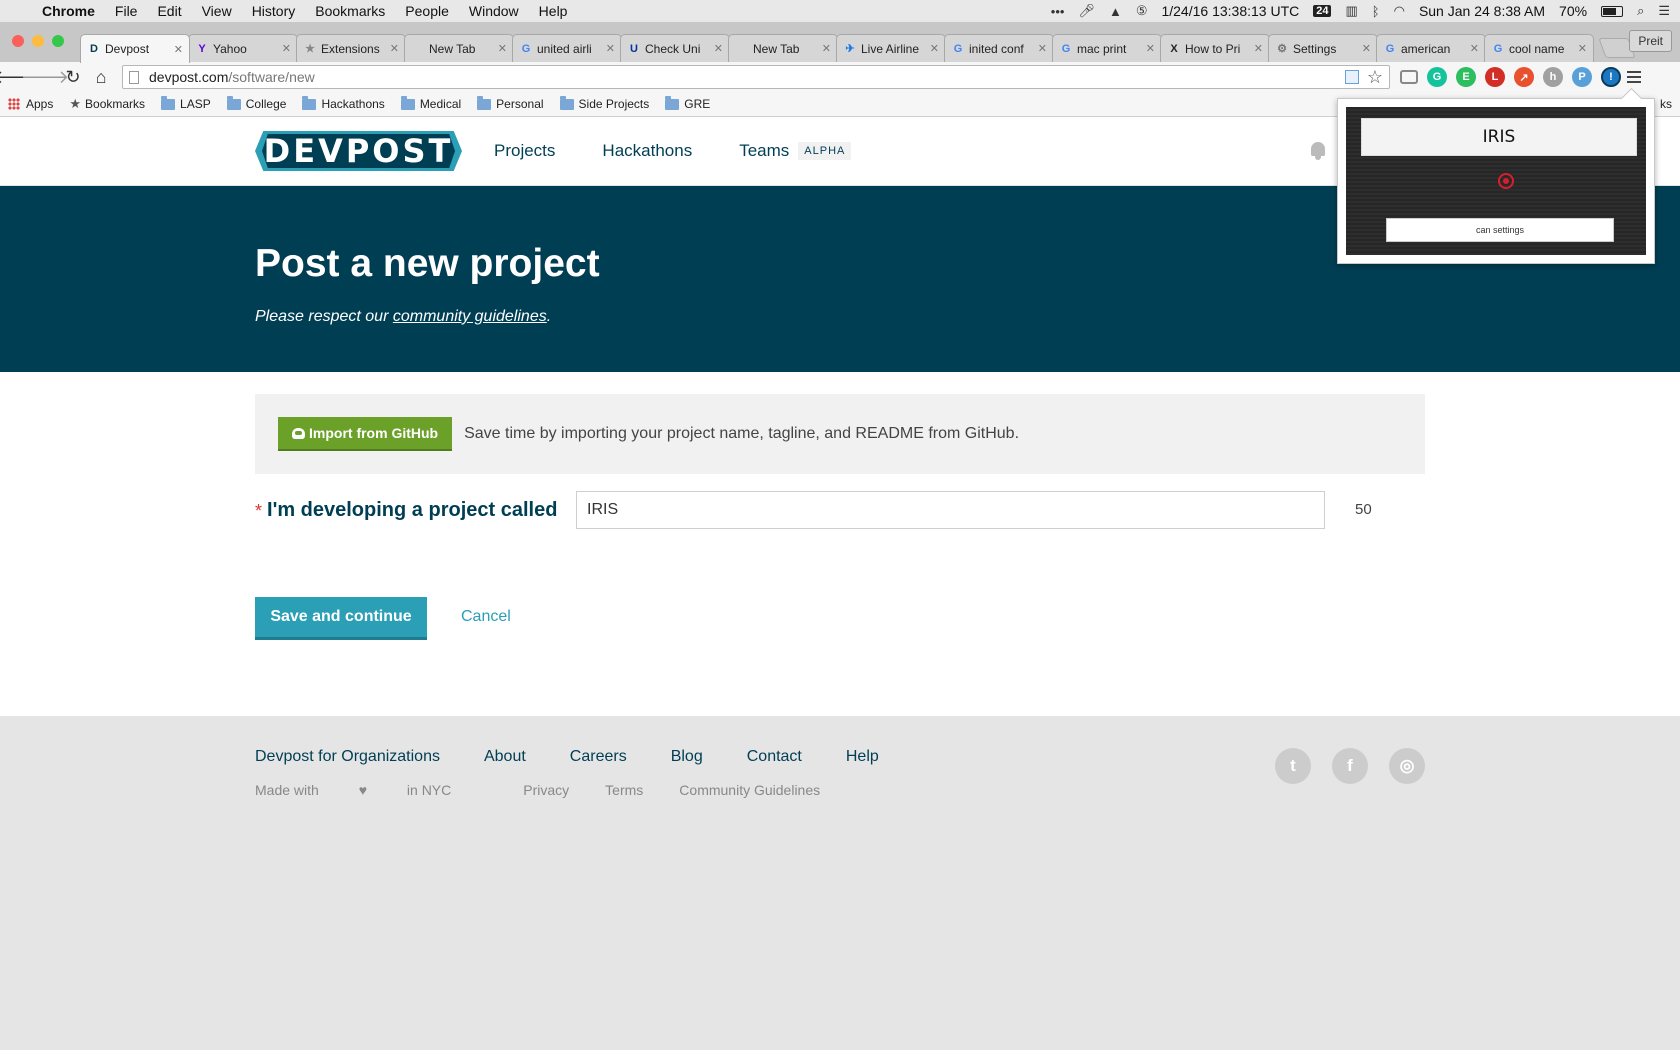 The height and width of the screenshot is (1050, 1680). What do you see at coordinates (1666, 104) in the screenshot?
I see `bookmarks-overflow: ks` at bounding box center [1666, 104].